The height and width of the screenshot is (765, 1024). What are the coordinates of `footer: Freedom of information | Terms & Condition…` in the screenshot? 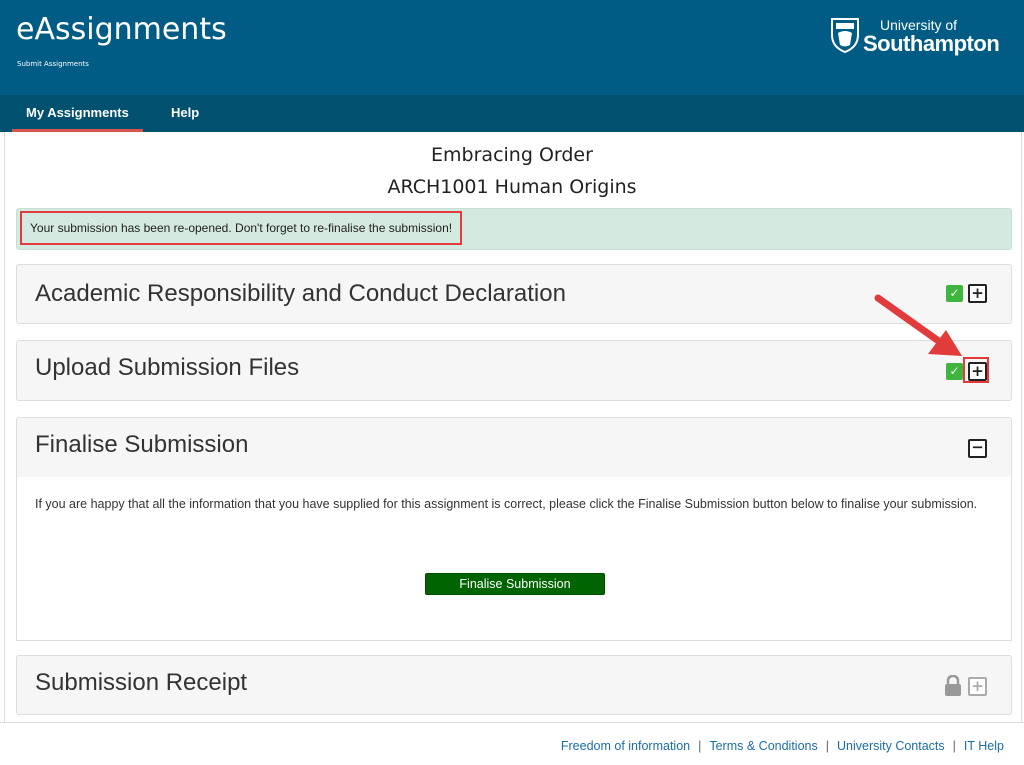 It's located at (512, 743).